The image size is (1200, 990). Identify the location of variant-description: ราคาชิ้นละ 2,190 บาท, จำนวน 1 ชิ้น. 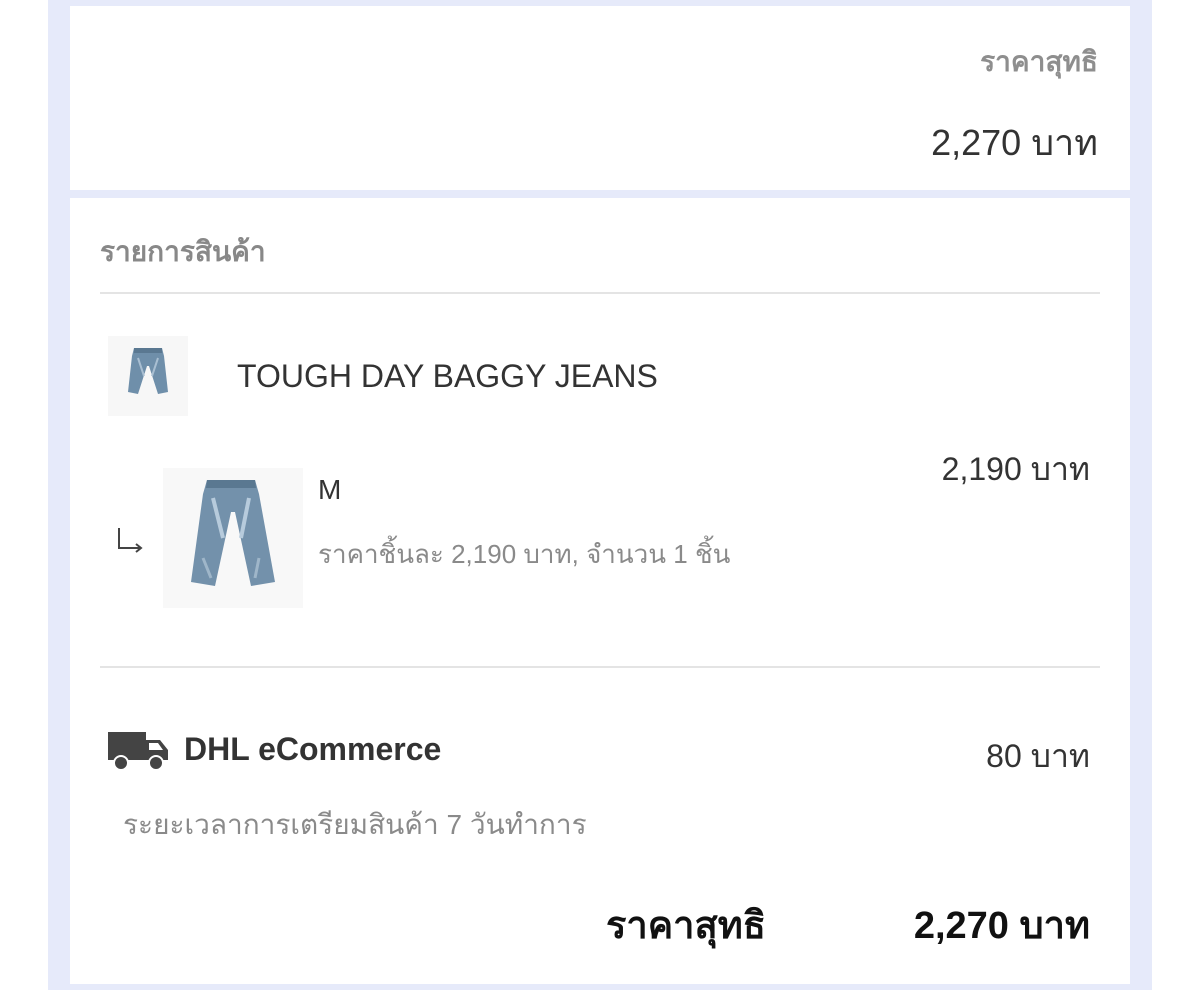
(524, 554).